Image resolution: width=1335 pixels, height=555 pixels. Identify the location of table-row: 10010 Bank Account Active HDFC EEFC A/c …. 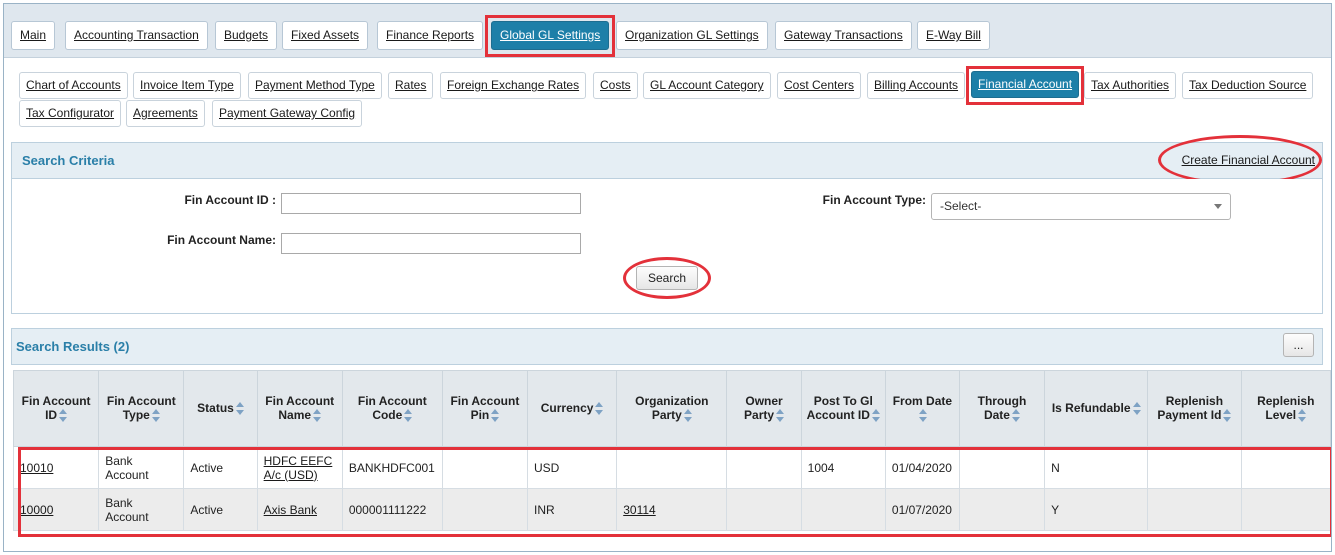
(671, 467).